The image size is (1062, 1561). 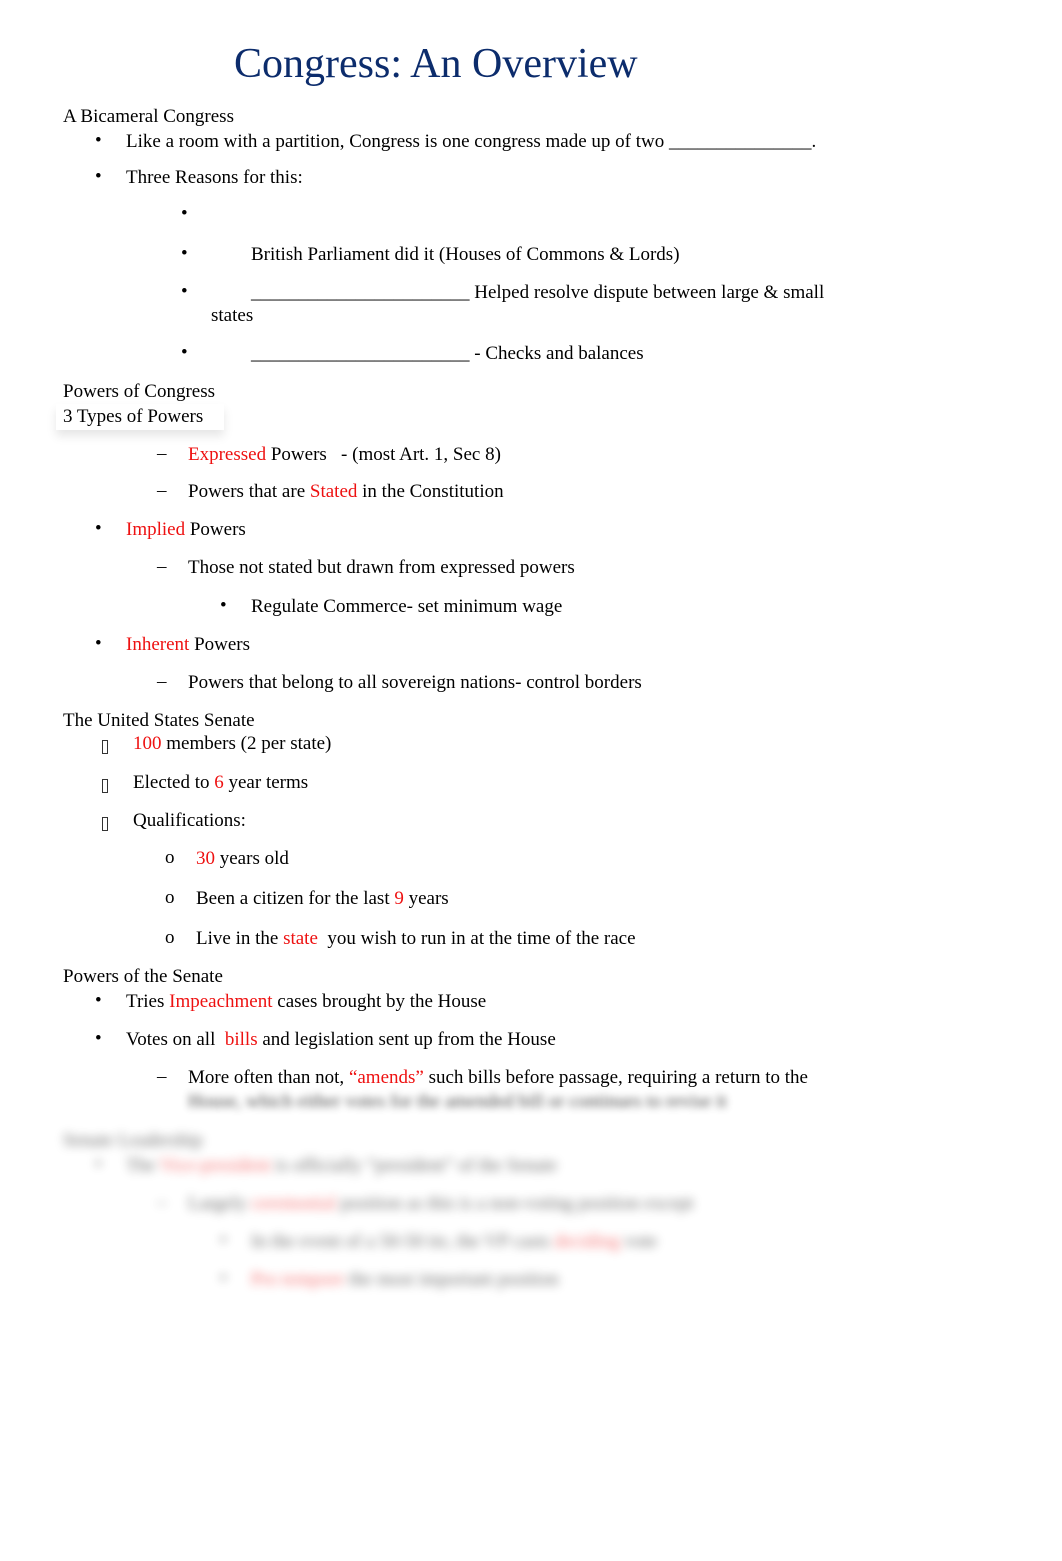 I want to click on highlight-term: “amends”, so click(x=386, y=1077).